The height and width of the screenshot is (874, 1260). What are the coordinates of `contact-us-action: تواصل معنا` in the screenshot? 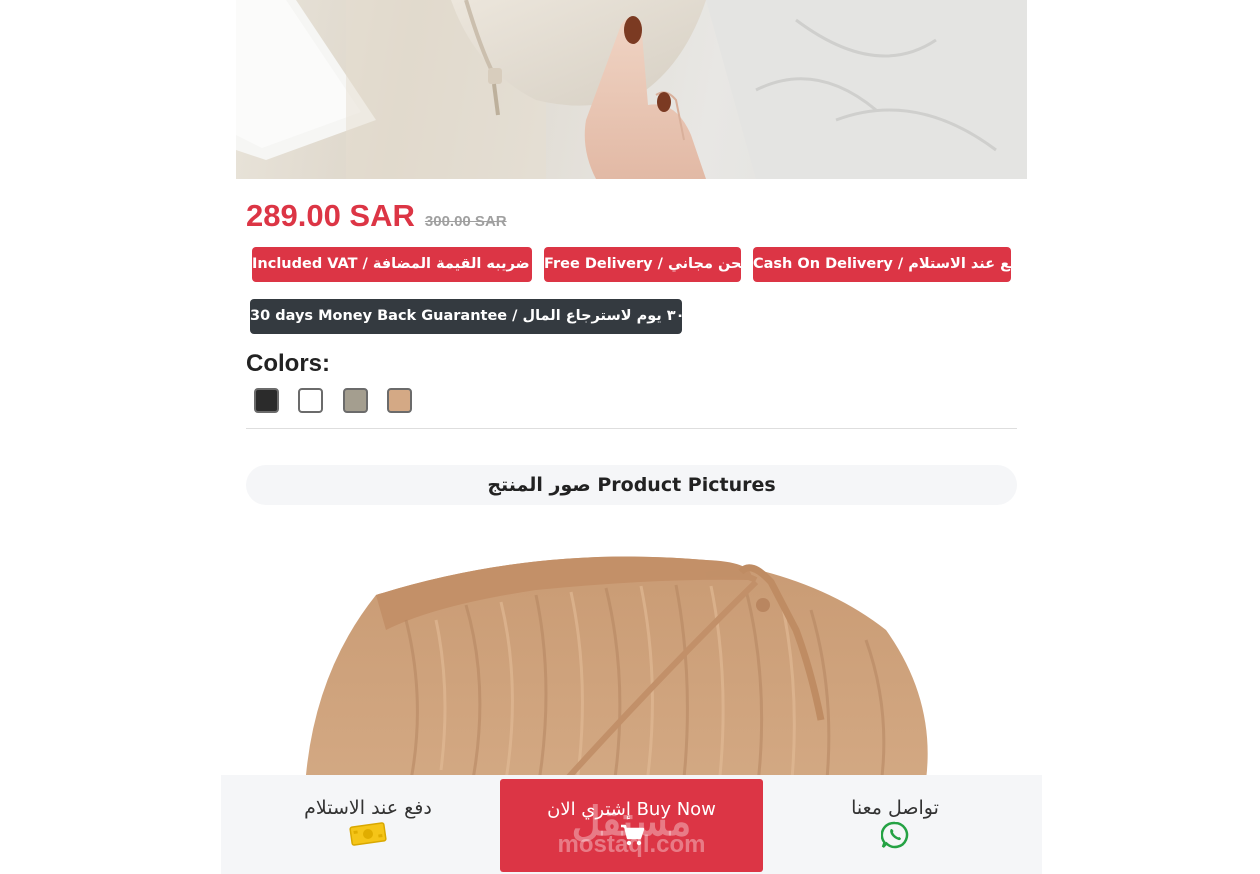 It's located at (895, 824).